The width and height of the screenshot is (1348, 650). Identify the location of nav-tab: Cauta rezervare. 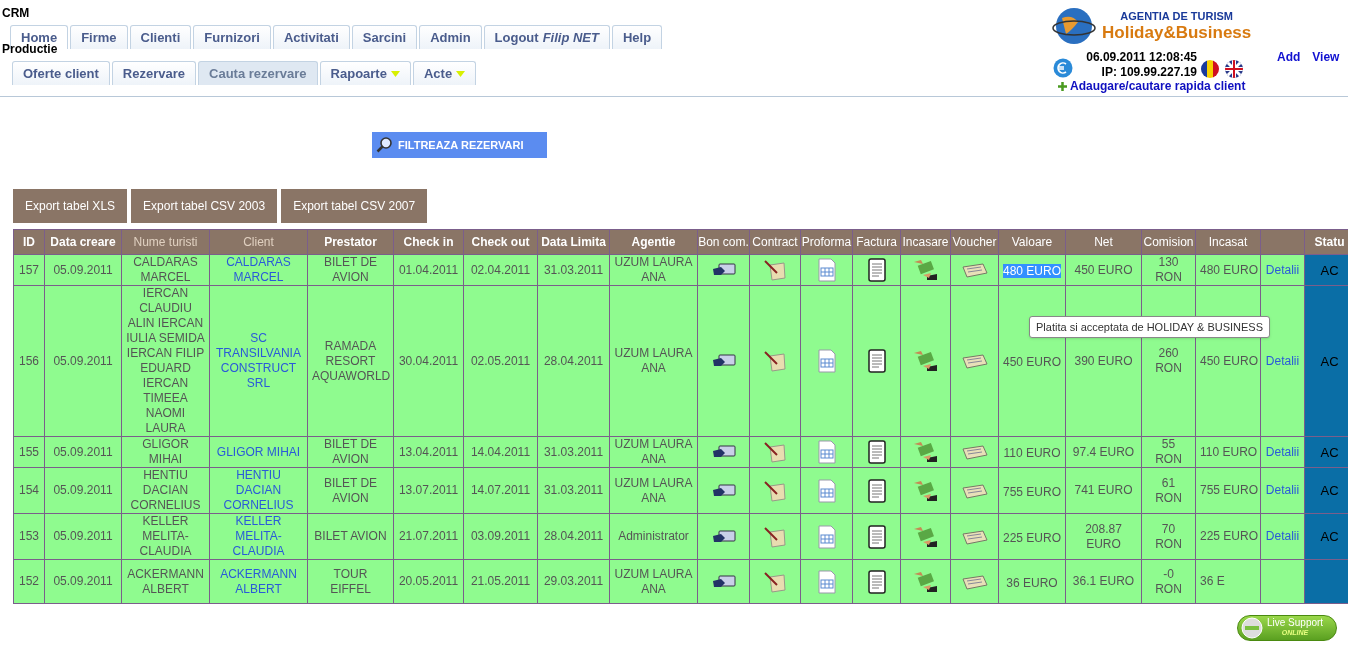
(258, 73).